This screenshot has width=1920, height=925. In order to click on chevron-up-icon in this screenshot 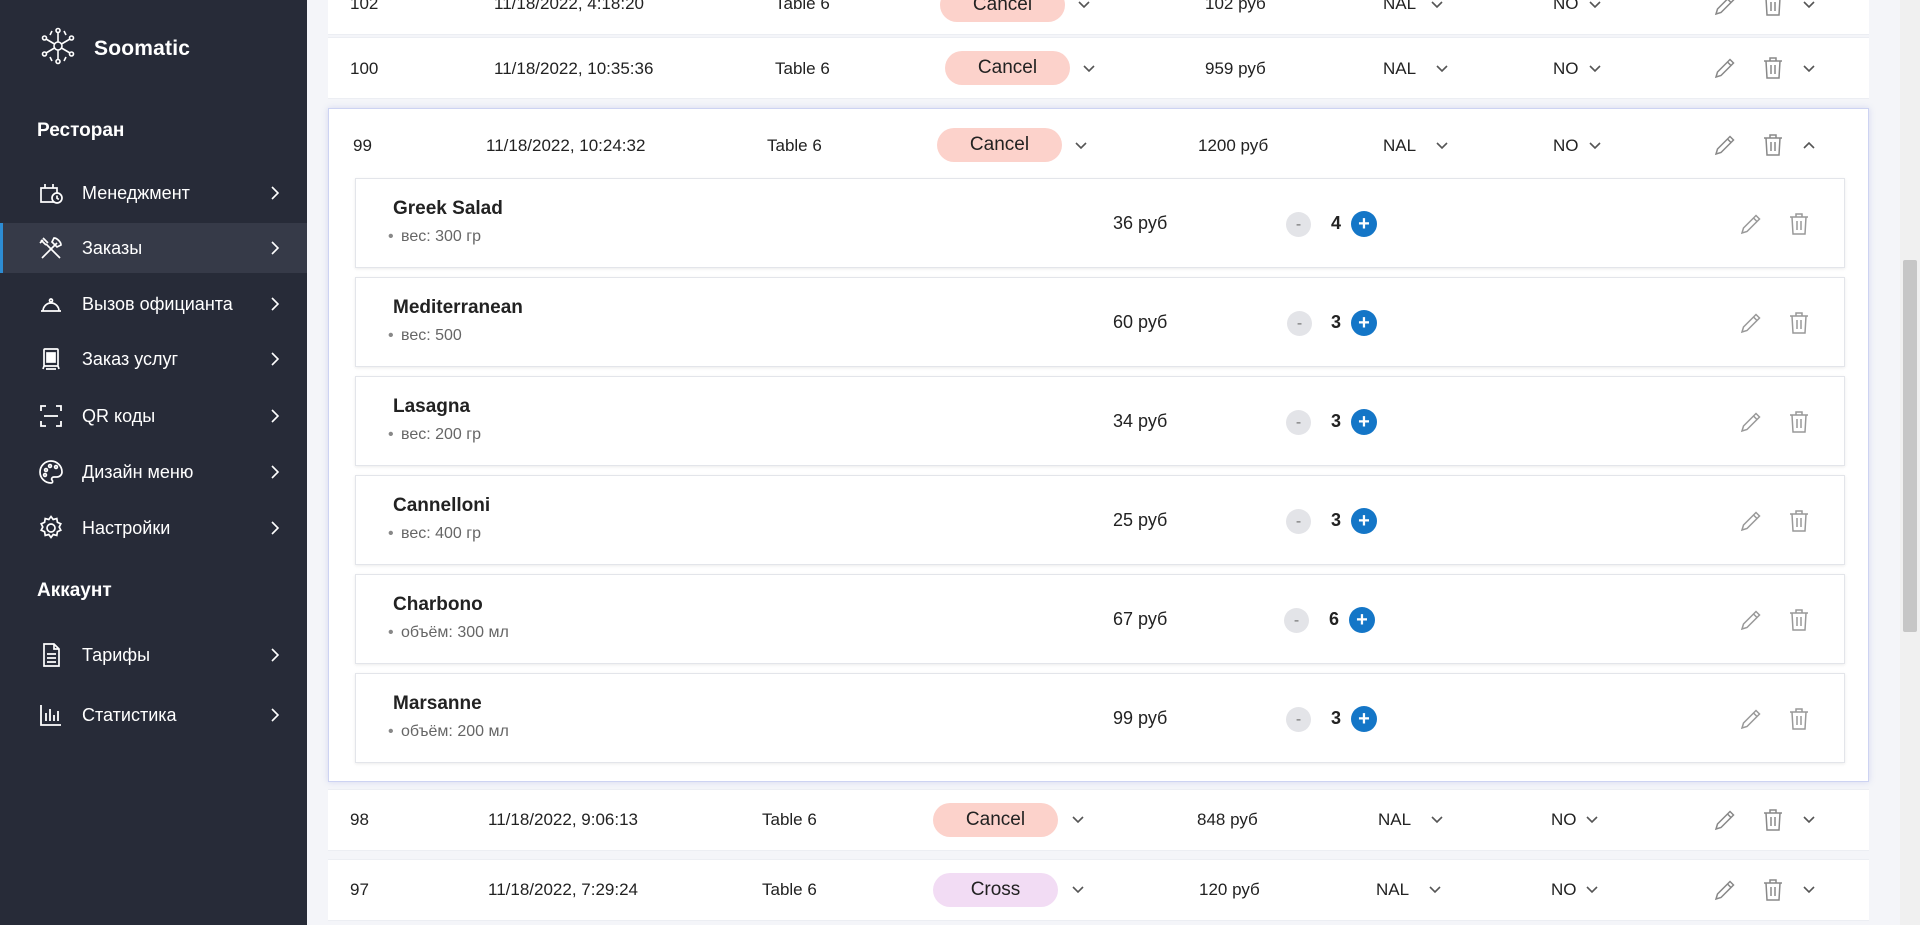, I will do `click(1809, 145)`.